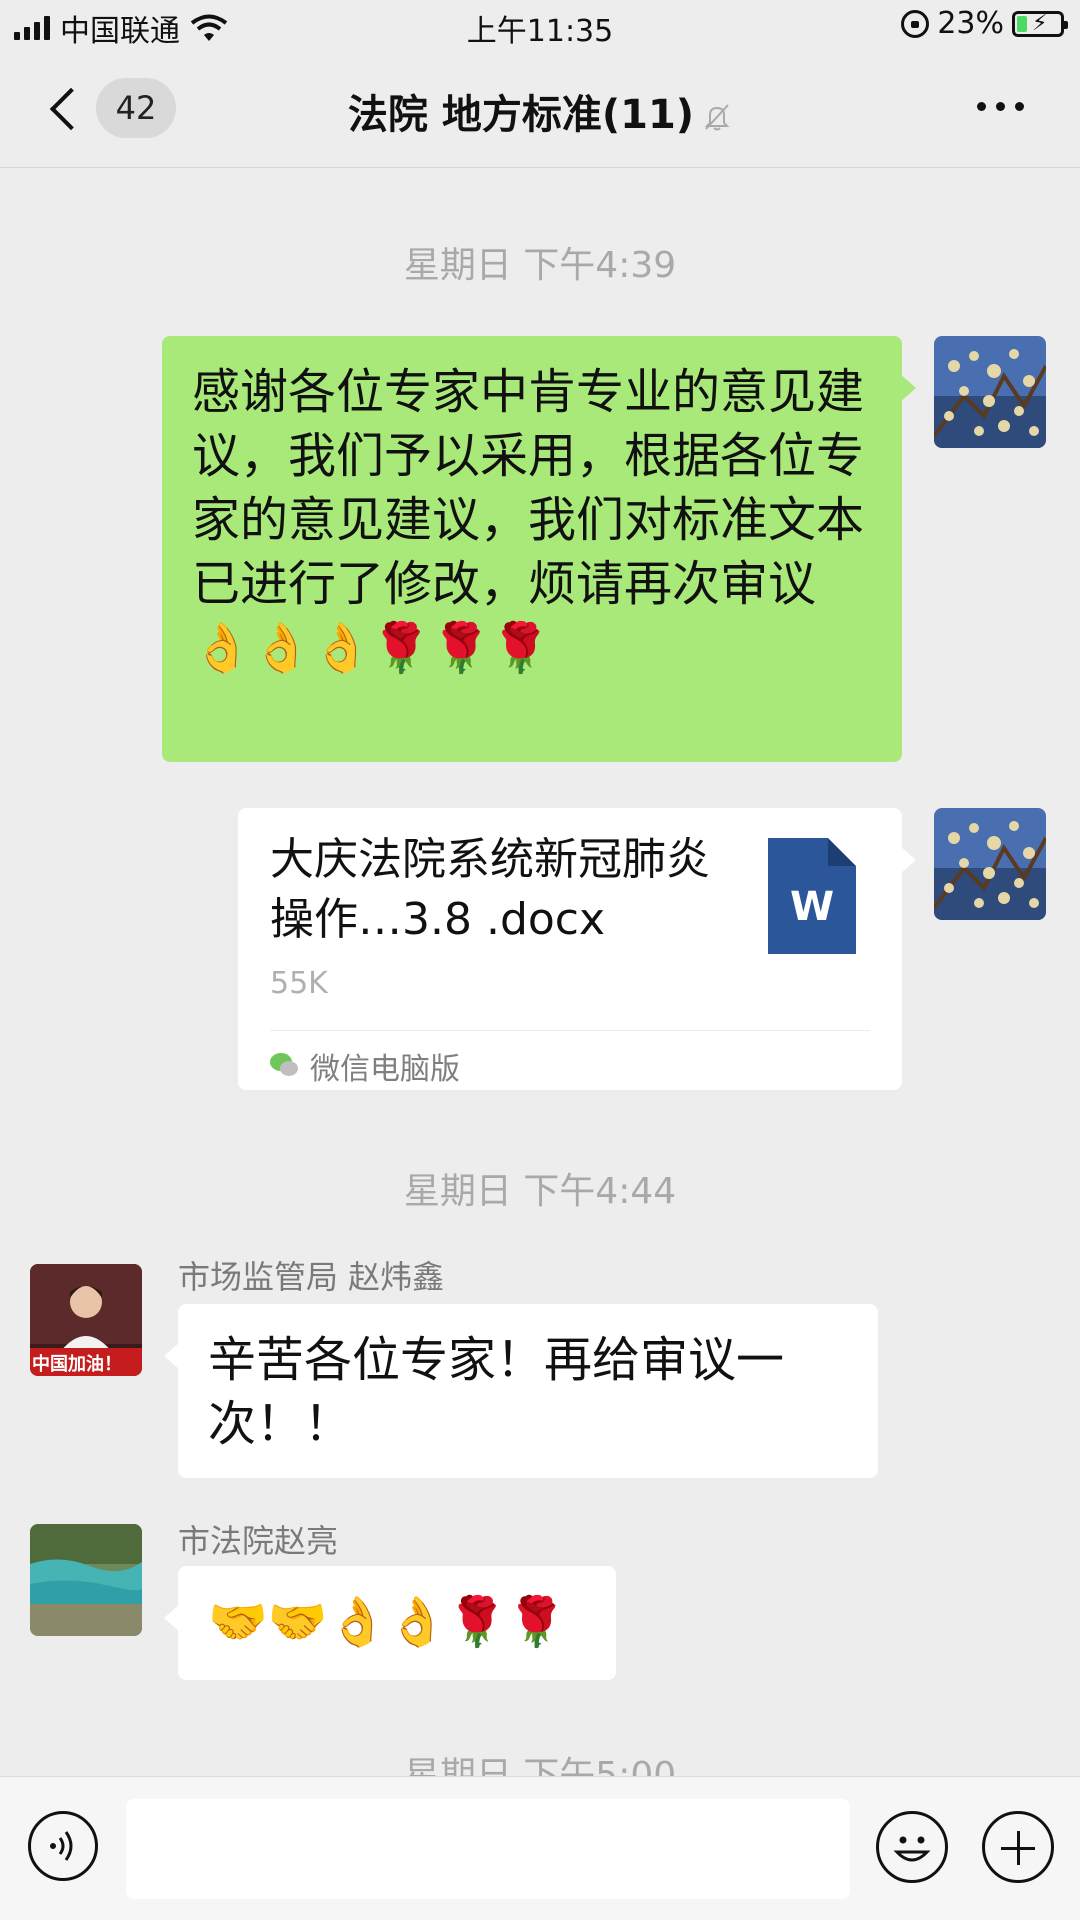 The image size is (1080, 1920). I want to click on avatar-caption: 中国加油！, so click(77, 1364).